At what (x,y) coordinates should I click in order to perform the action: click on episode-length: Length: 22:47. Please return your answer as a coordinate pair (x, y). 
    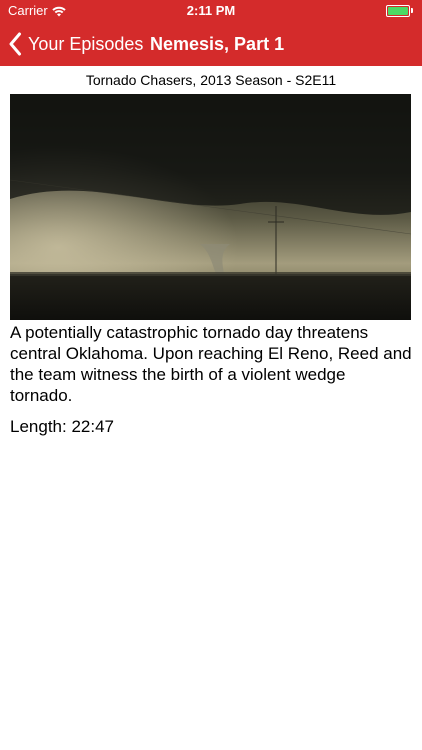
    Looking at the image, I should click on (62, 426).